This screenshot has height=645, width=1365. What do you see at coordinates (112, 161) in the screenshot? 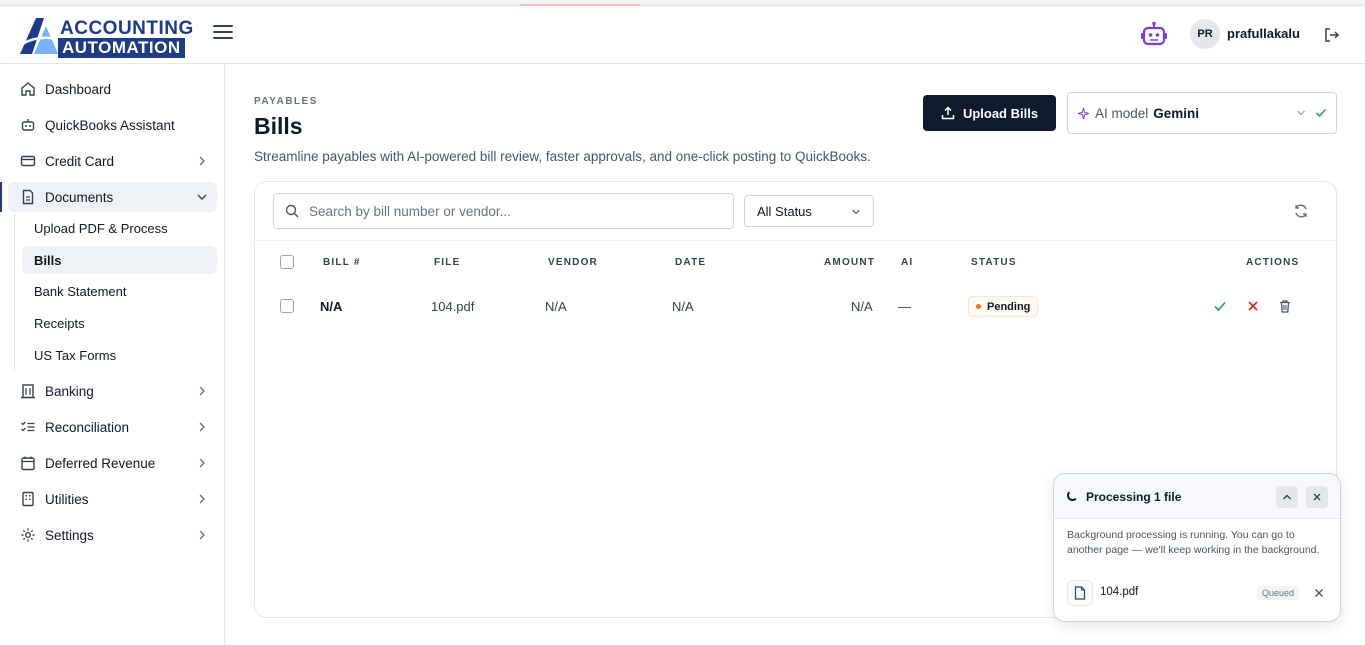
I see `sidebar-item-credit-card: Credit Card` at bounding box center [112, 161].